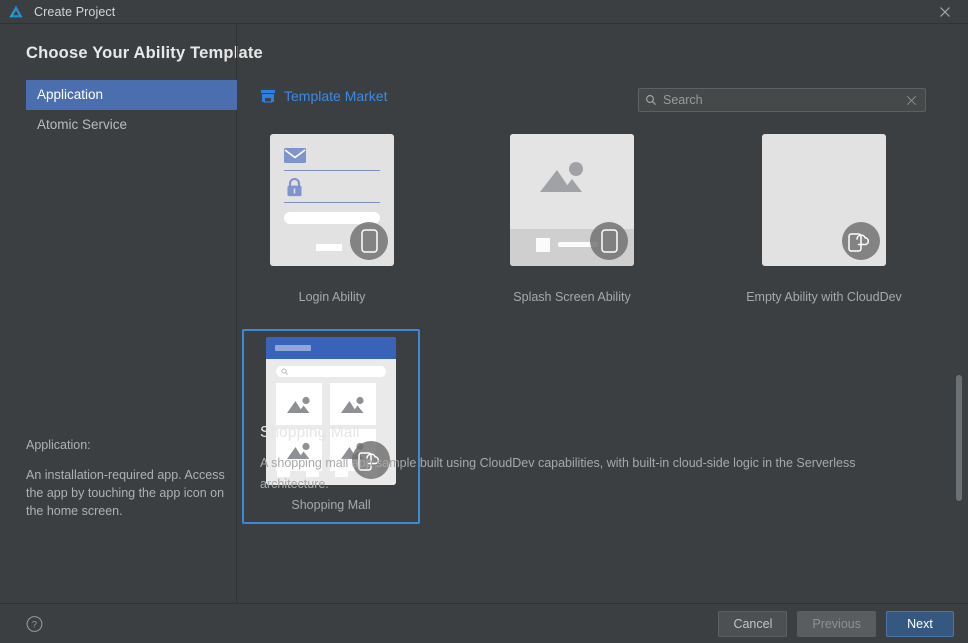 This screenshot has height=643, width=968. What do you see at coordinates (295, 155) in the screenshot?
I see `envelope-icon` at bounding box center [295, 155].